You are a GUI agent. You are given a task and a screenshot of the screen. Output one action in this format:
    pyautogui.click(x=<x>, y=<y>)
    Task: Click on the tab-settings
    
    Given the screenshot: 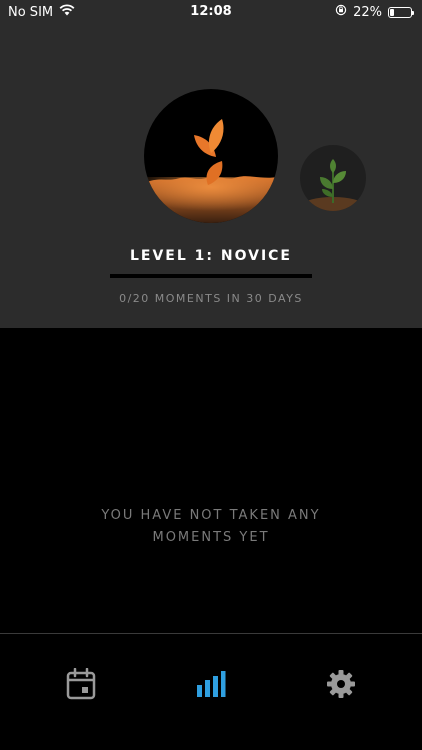 What is the action you would take?
    pyautogui.click(x=341, y=684)
    